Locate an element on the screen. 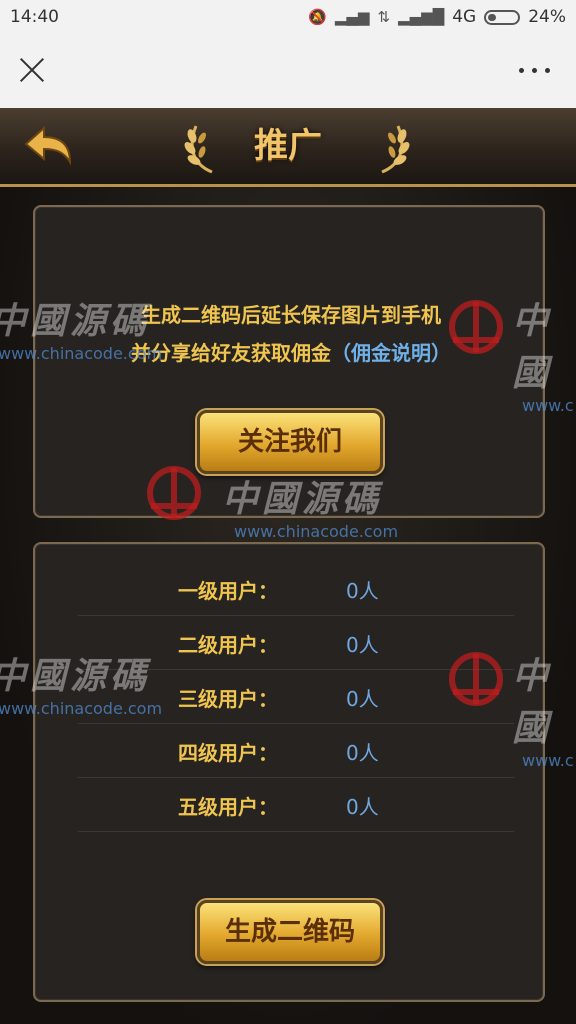  commission-info-link: （佣金说明） is located at coordinates (391, 353).